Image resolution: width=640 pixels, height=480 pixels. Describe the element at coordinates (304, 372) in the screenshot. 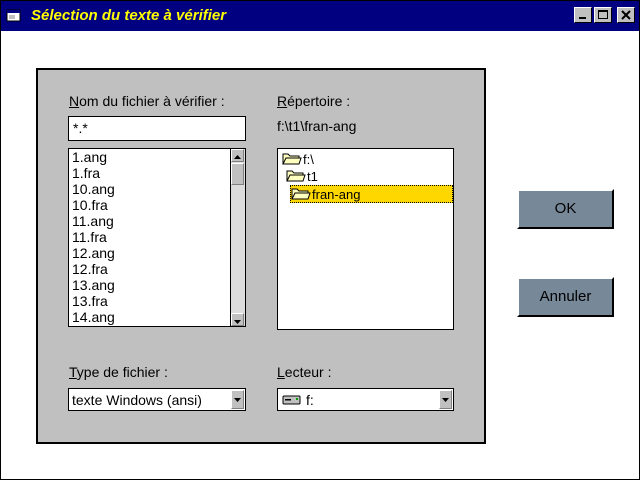

I see `drive-label: Lecteur :` at that location.